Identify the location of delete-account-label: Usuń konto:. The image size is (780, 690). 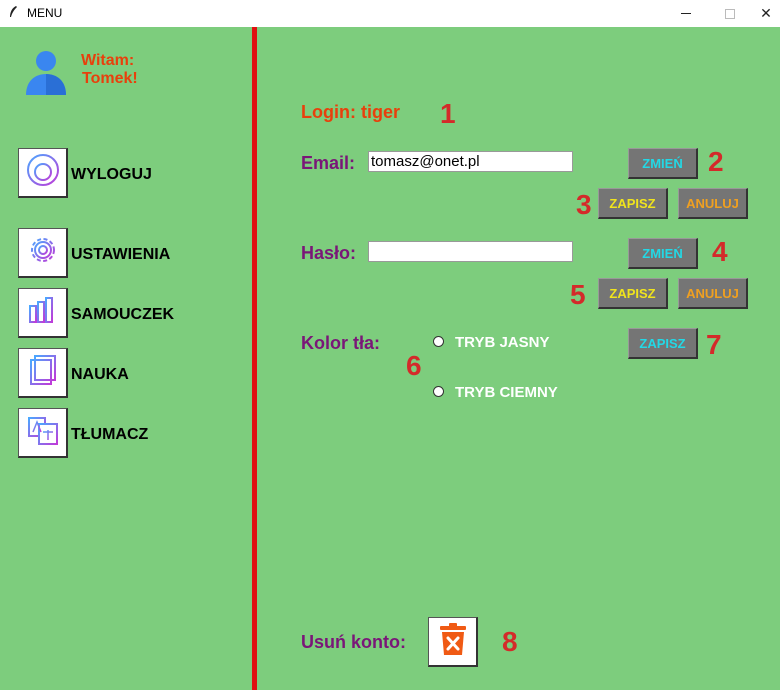
(353, 642).